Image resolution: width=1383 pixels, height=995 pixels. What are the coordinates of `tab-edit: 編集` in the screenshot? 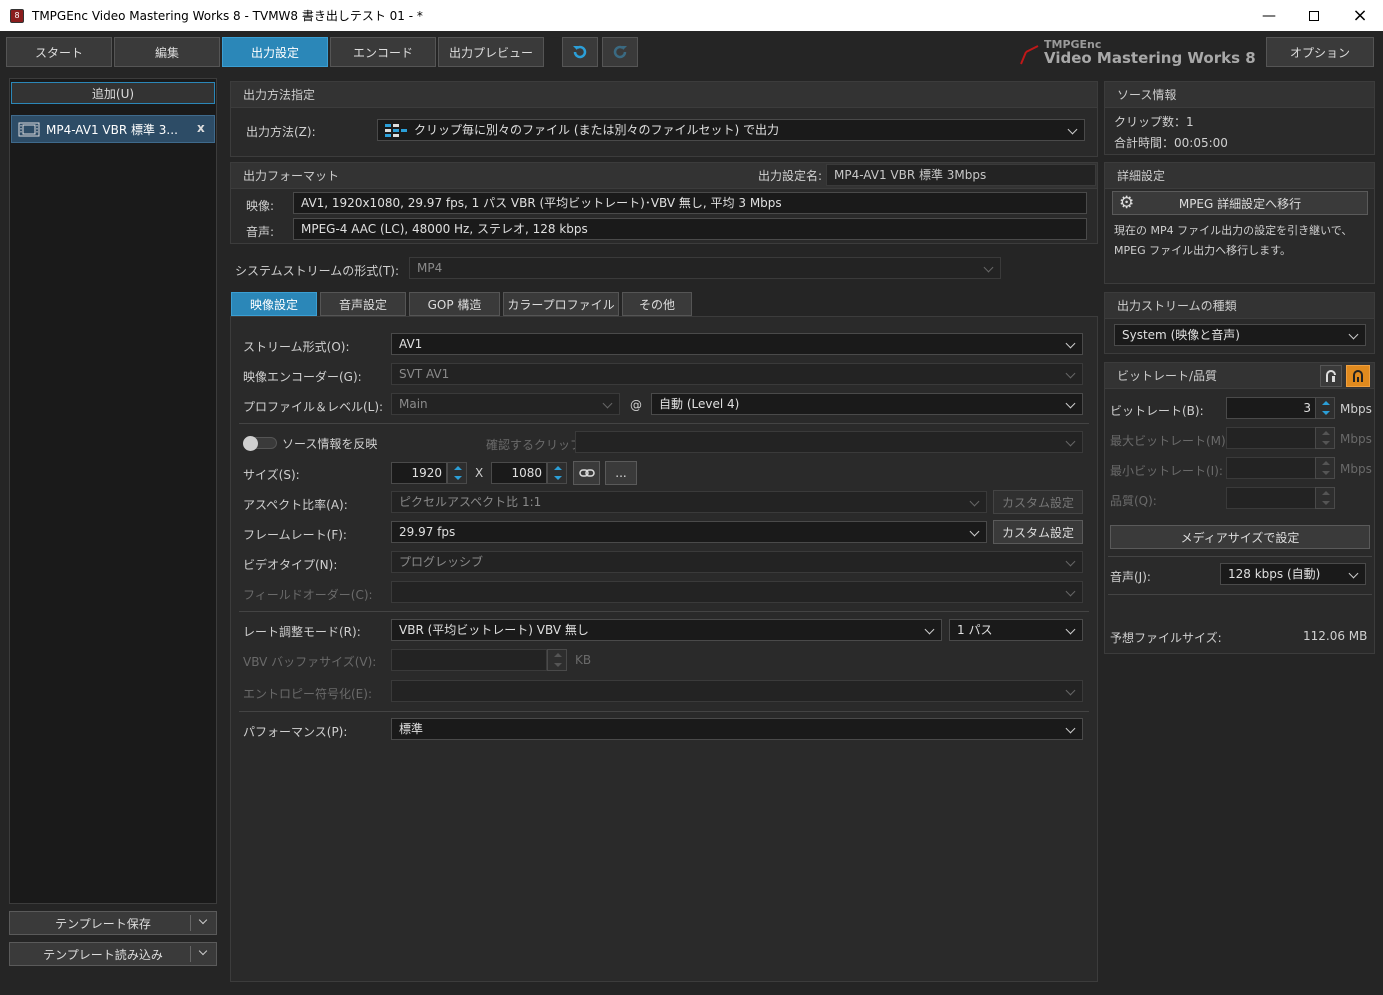 It's located at (167, 52).